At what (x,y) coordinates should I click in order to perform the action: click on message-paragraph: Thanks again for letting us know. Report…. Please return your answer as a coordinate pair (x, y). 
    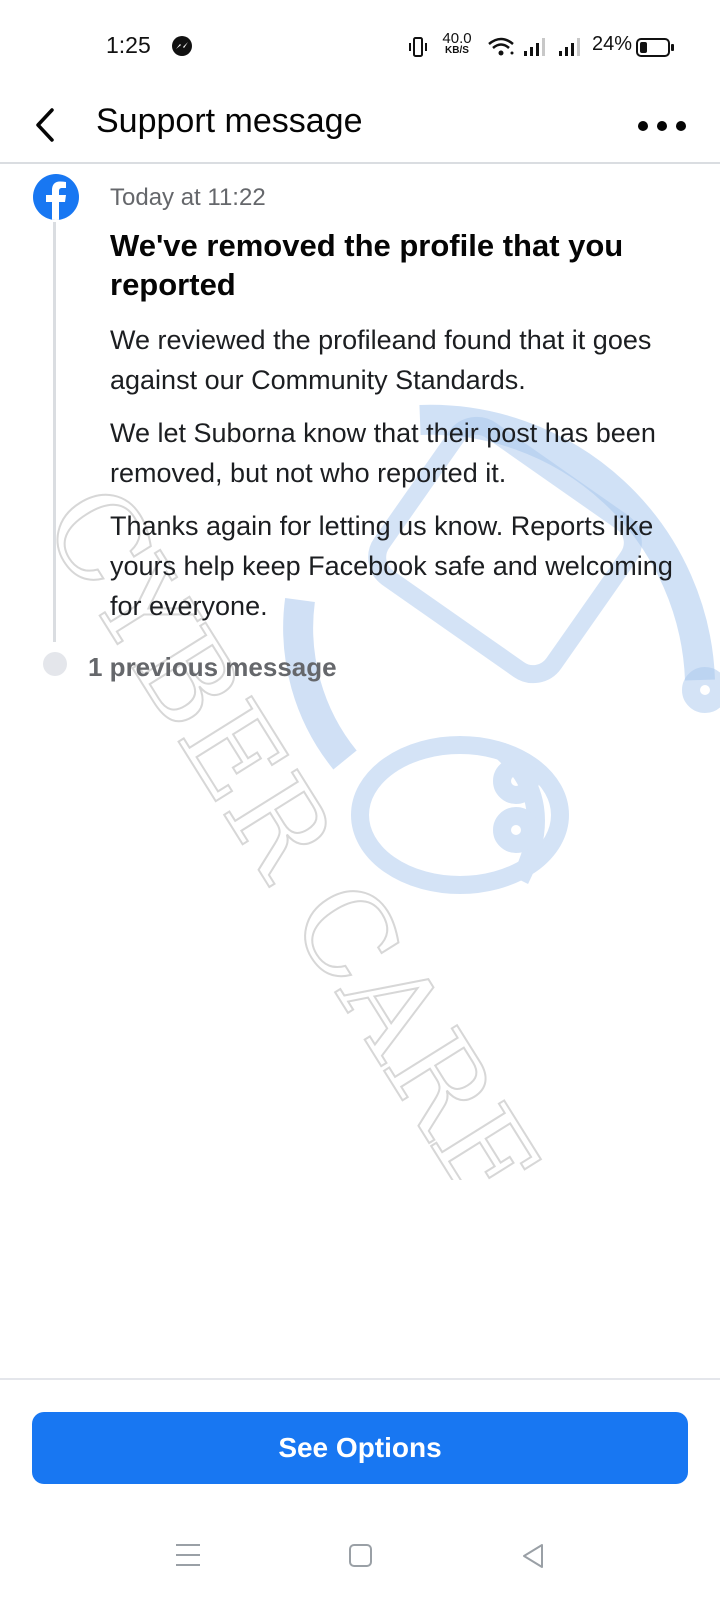
    Looking at the image, I should click on (391, 566).